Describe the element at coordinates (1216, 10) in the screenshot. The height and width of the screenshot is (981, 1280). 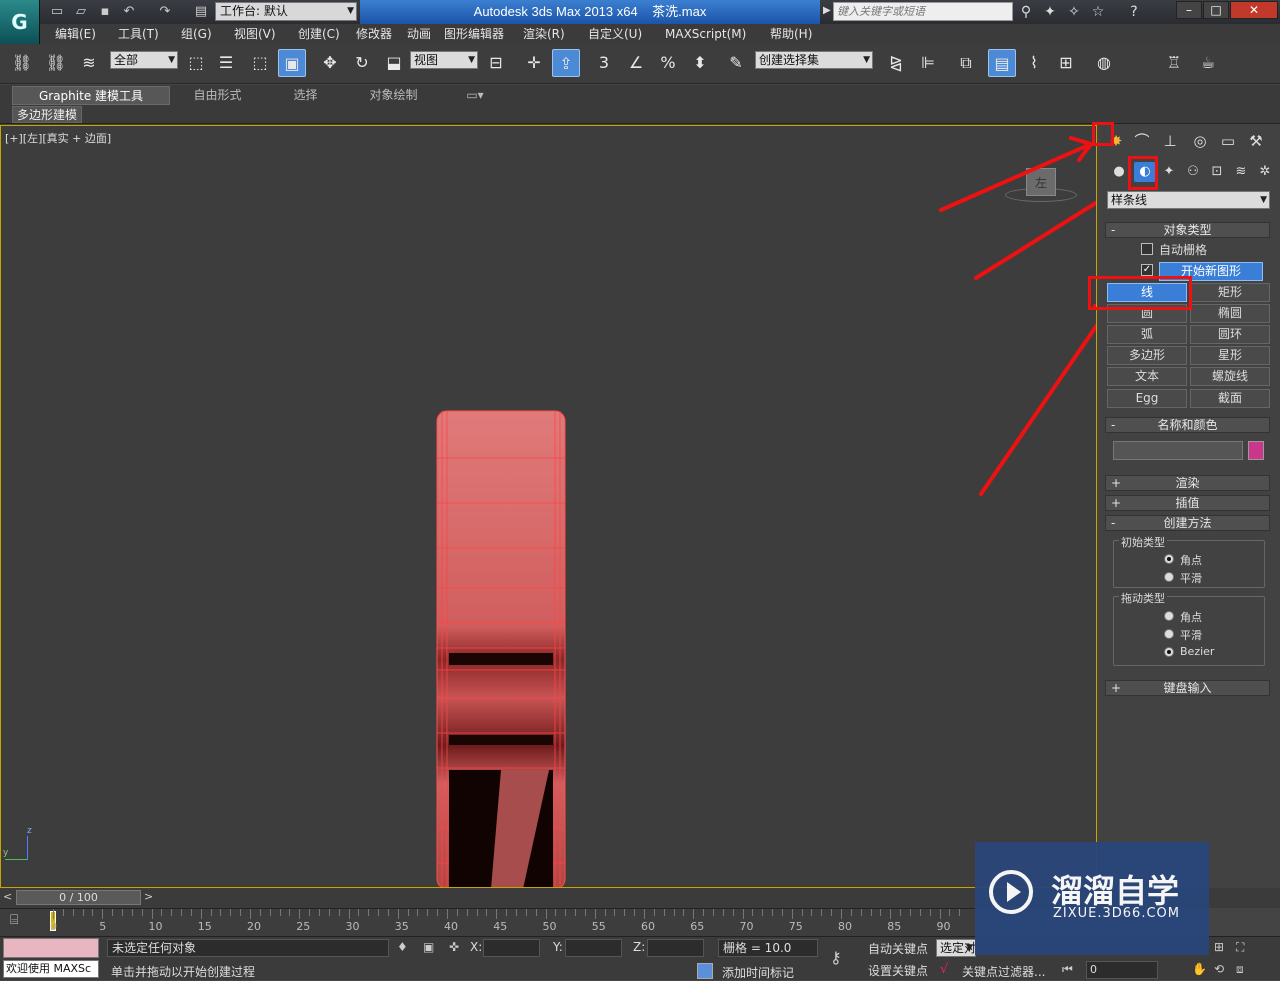
I see `maximize-button: □` at that location.